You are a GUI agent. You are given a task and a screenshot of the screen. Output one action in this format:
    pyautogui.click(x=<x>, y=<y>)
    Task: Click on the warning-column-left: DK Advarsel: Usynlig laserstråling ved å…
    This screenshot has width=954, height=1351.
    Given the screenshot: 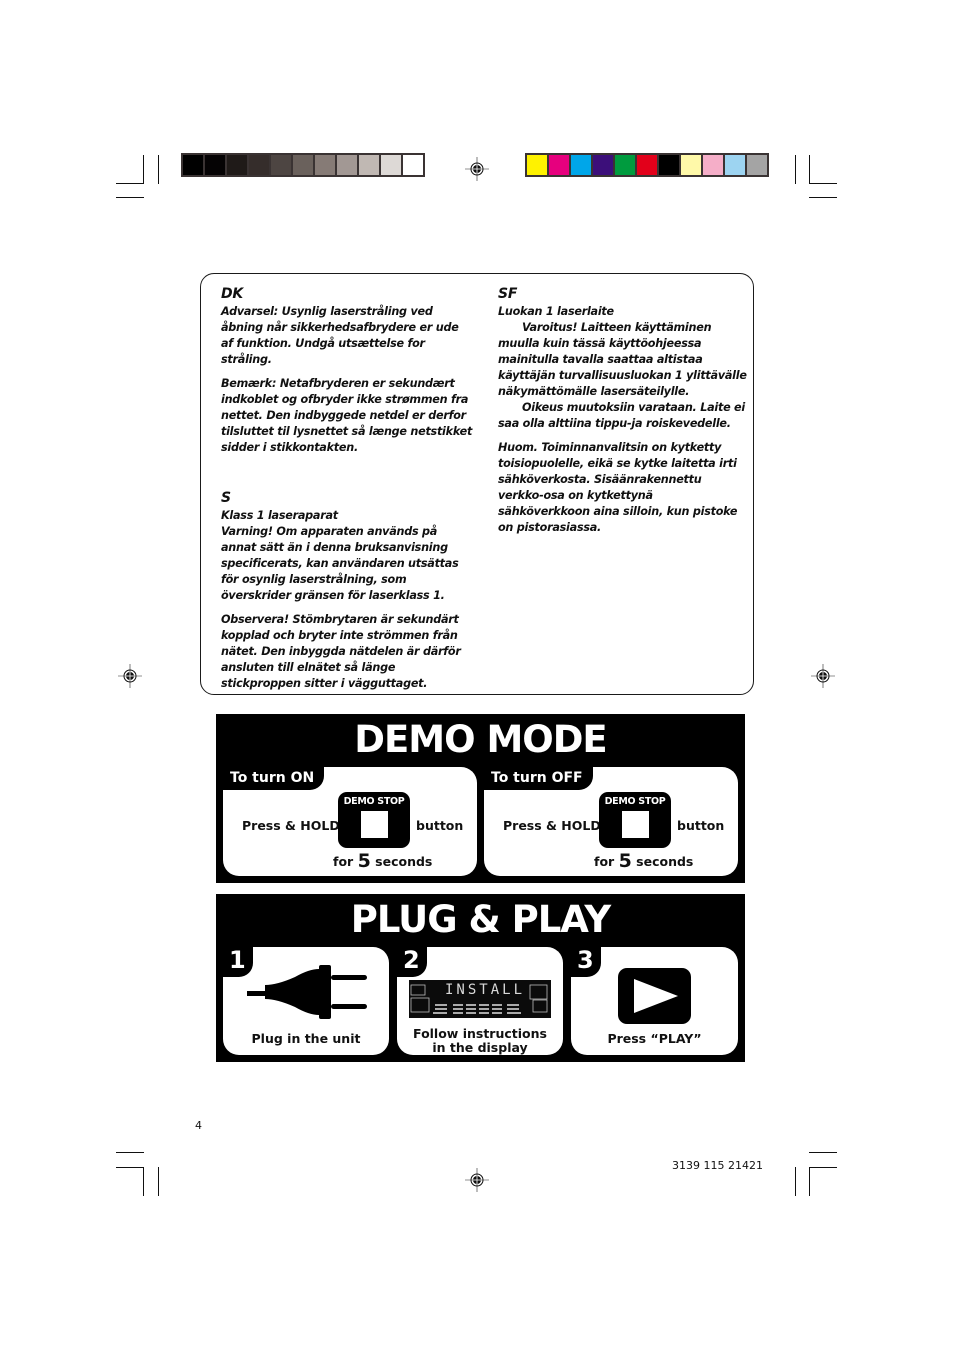 What is the action you would take?
    pyautogui.click(x=347, y=493)
    